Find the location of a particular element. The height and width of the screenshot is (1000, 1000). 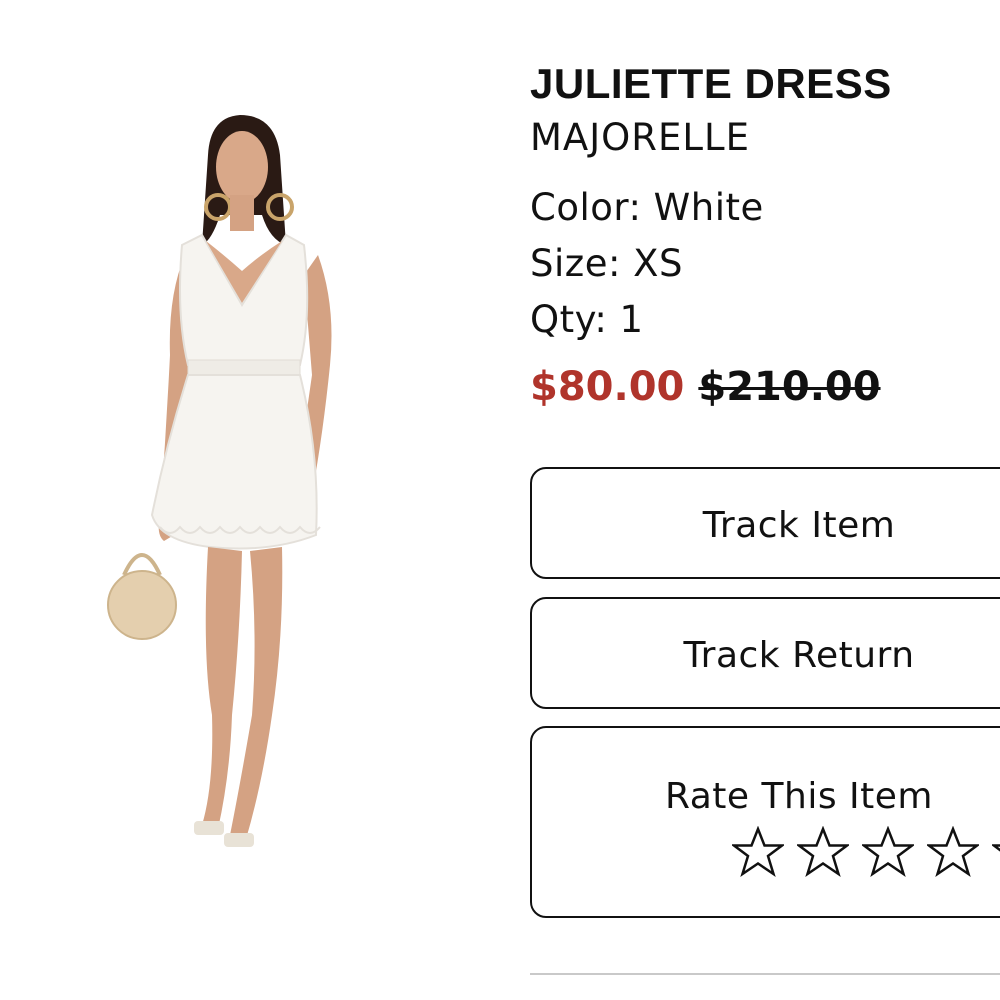

track-item-label: Track Item is located at coordinates (799, 525).